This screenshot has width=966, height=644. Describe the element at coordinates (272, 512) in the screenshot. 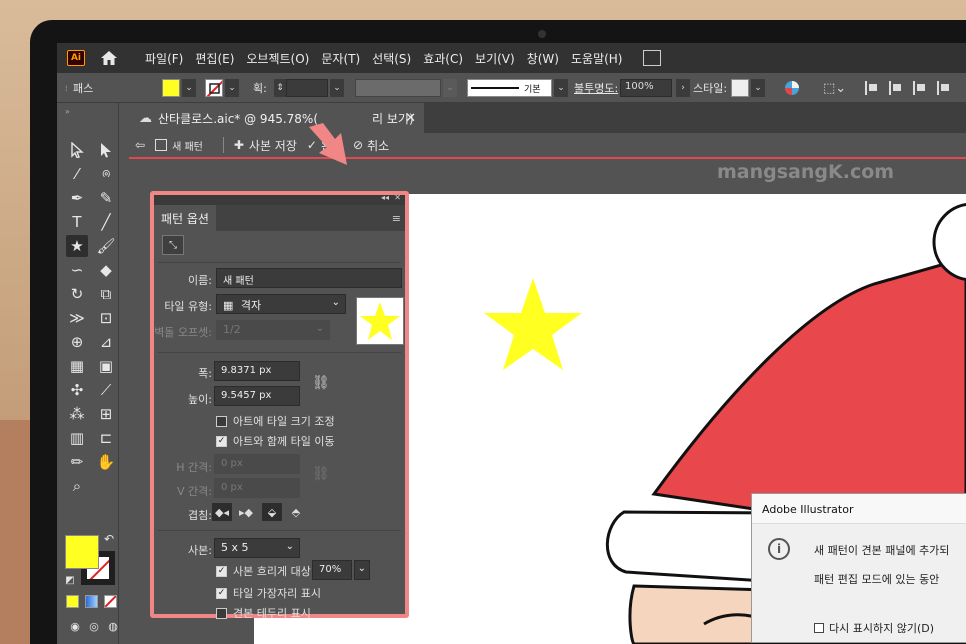

I see `overlap-top-in-front-icon: ⬙` at that location.